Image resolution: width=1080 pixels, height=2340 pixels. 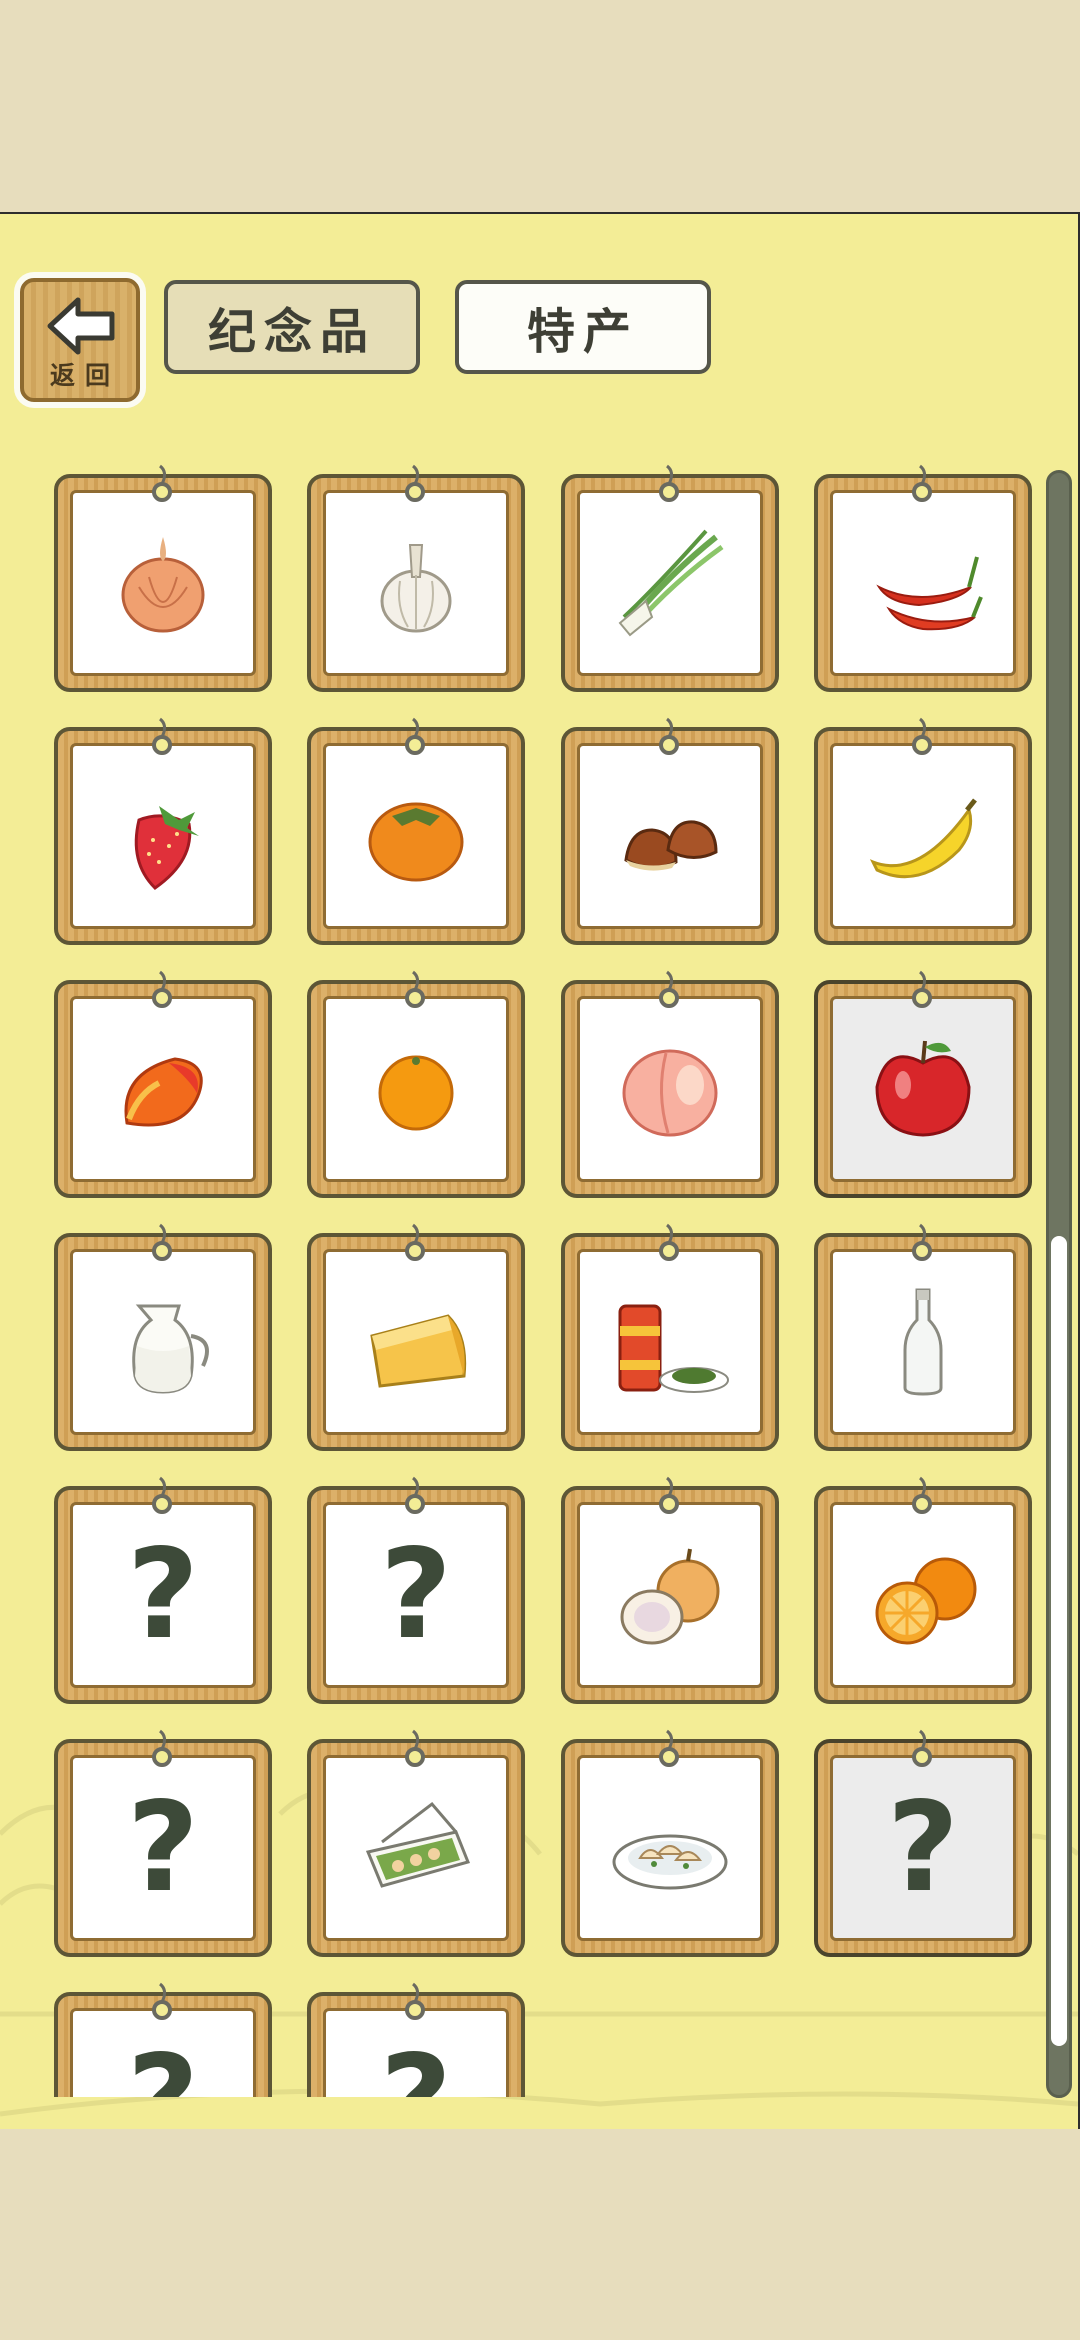 I want to click on mango-icon, so click(x=163, y=1089).